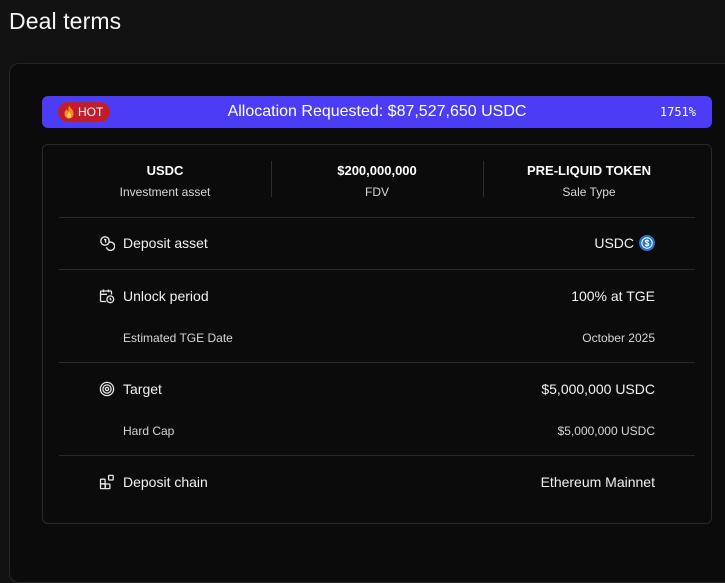 Image resolution: width=725 pixels, height=583 pixels. I want to click on blocks-icon, so click(107, 482).